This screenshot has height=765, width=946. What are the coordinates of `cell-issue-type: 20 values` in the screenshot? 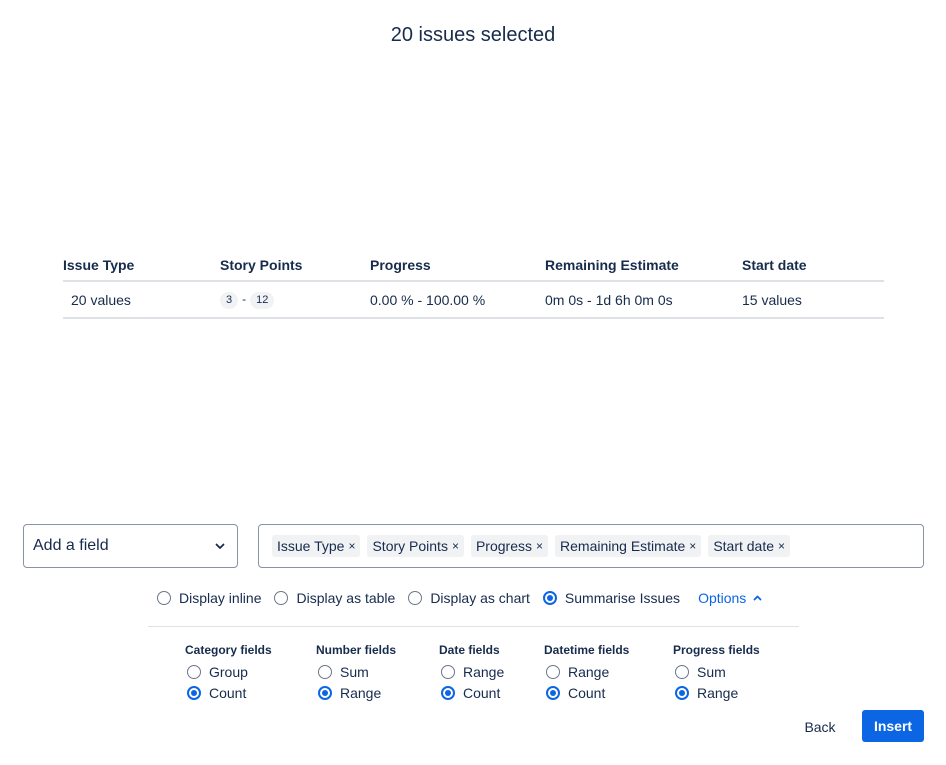 It's located at (141, 300).